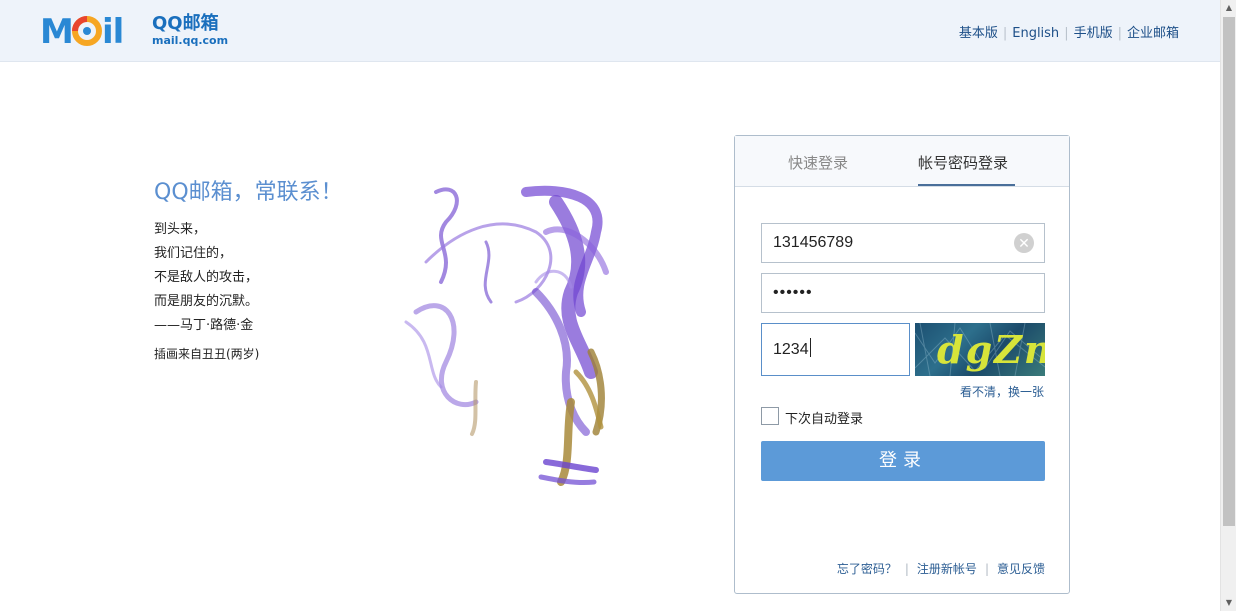  I want to click on qq-mail-logo: M il QQ邮箱 mail.qq.com, so click(140, 32).